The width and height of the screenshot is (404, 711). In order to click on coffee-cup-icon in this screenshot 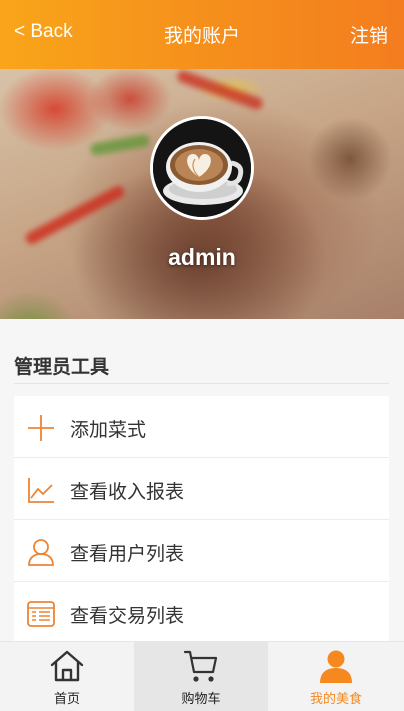, I will do `click(202, 168)`.